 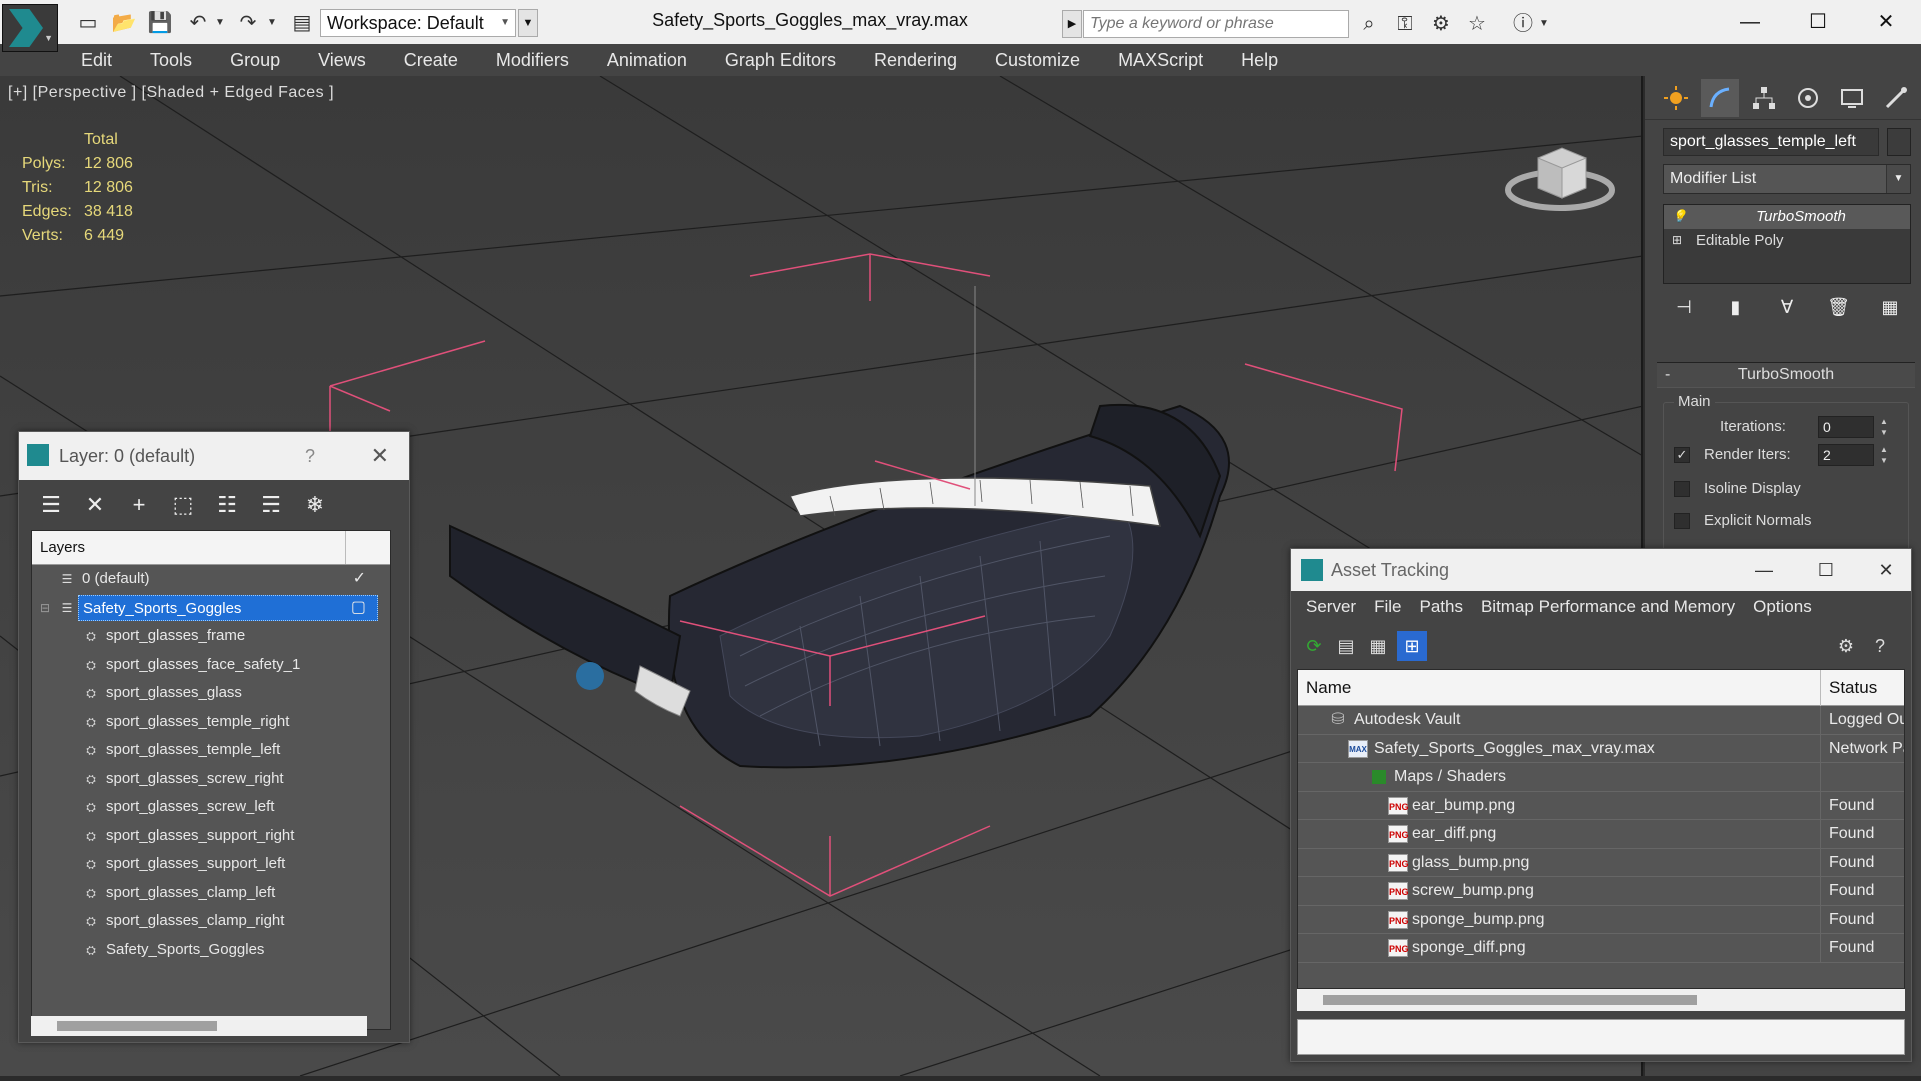 I want to click on horizontal-scrollbar, so click(x=199, y=1026).